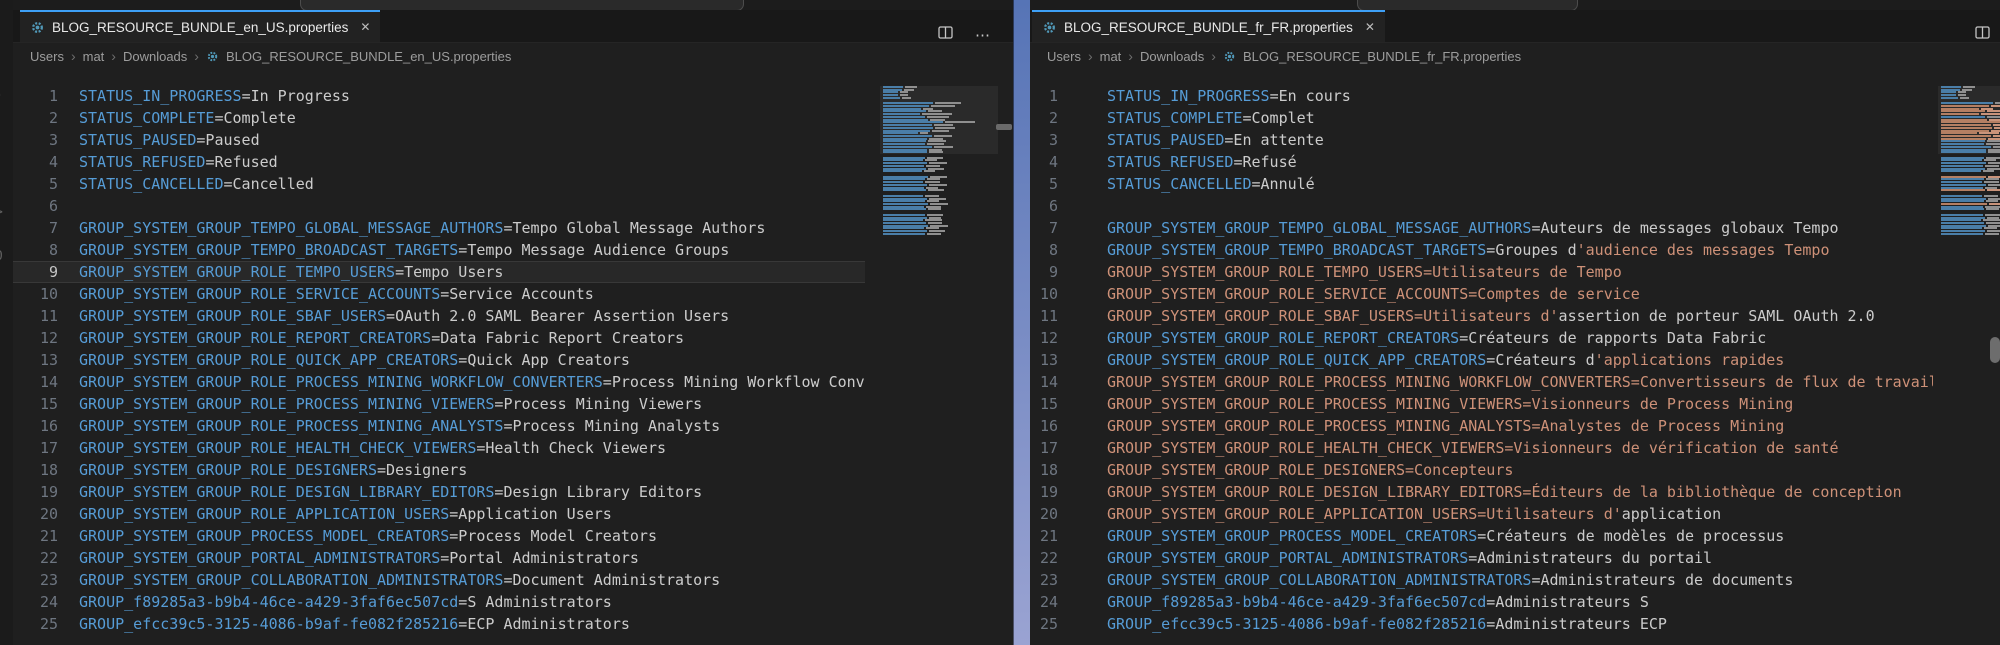  Describe the element at coordinates (48, 470) in the screenshot. I see `line-number: 18` at that location.